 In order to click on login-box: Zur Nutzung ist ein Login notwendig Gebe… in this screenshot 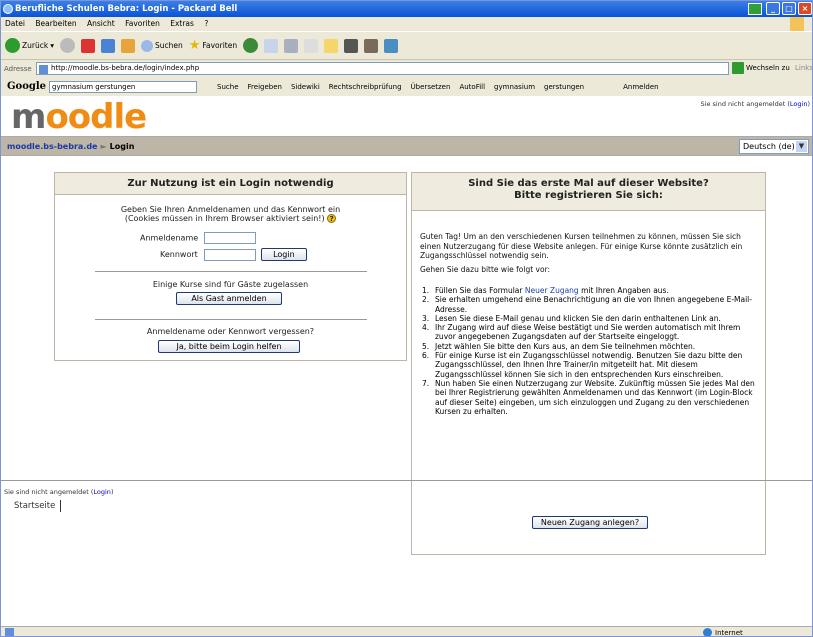, I will do `click(230, 266)`.